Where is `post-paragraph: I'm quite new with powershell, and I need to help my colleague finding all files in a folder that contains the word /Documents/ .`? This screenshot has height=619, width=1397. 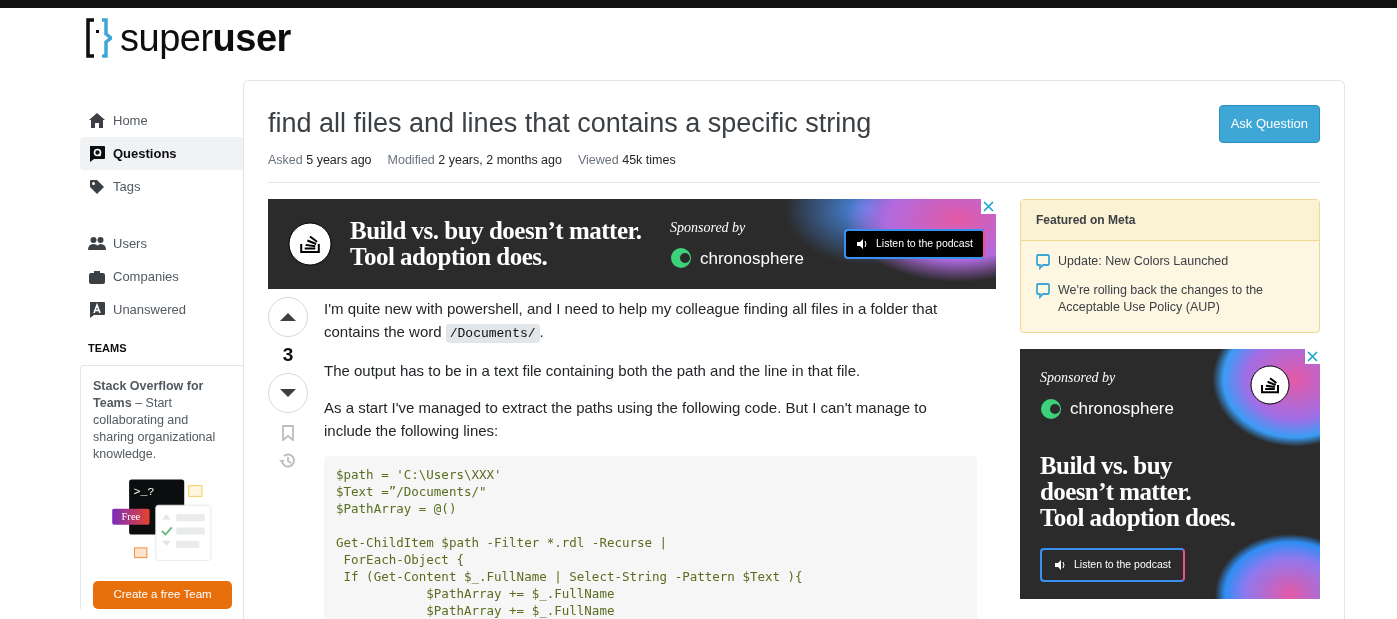 post-paragraph: I'm quite new with powershell, and I need to help my colleague finding all files in a folder that contains the word /Documents/ . is located at coordinates (631, 321).